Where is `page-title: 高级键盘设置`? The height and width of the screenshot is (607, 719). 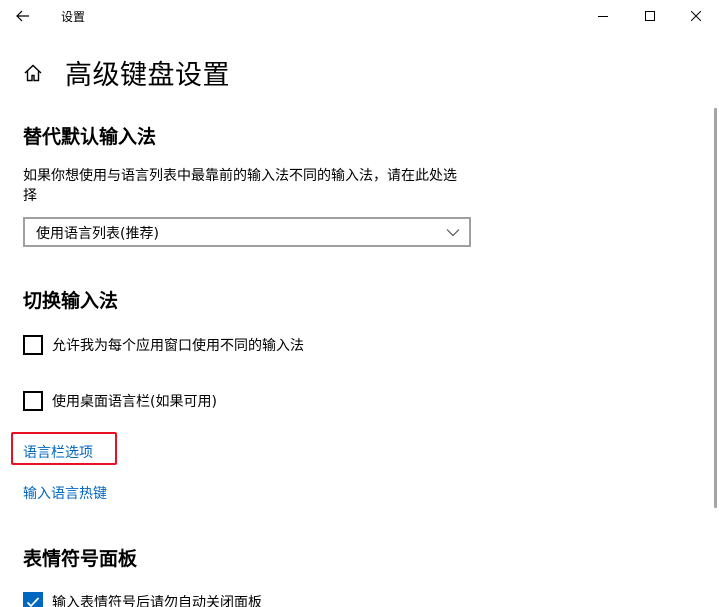
page-title: 高级键盘设置 is located at coordinates (147, 75).